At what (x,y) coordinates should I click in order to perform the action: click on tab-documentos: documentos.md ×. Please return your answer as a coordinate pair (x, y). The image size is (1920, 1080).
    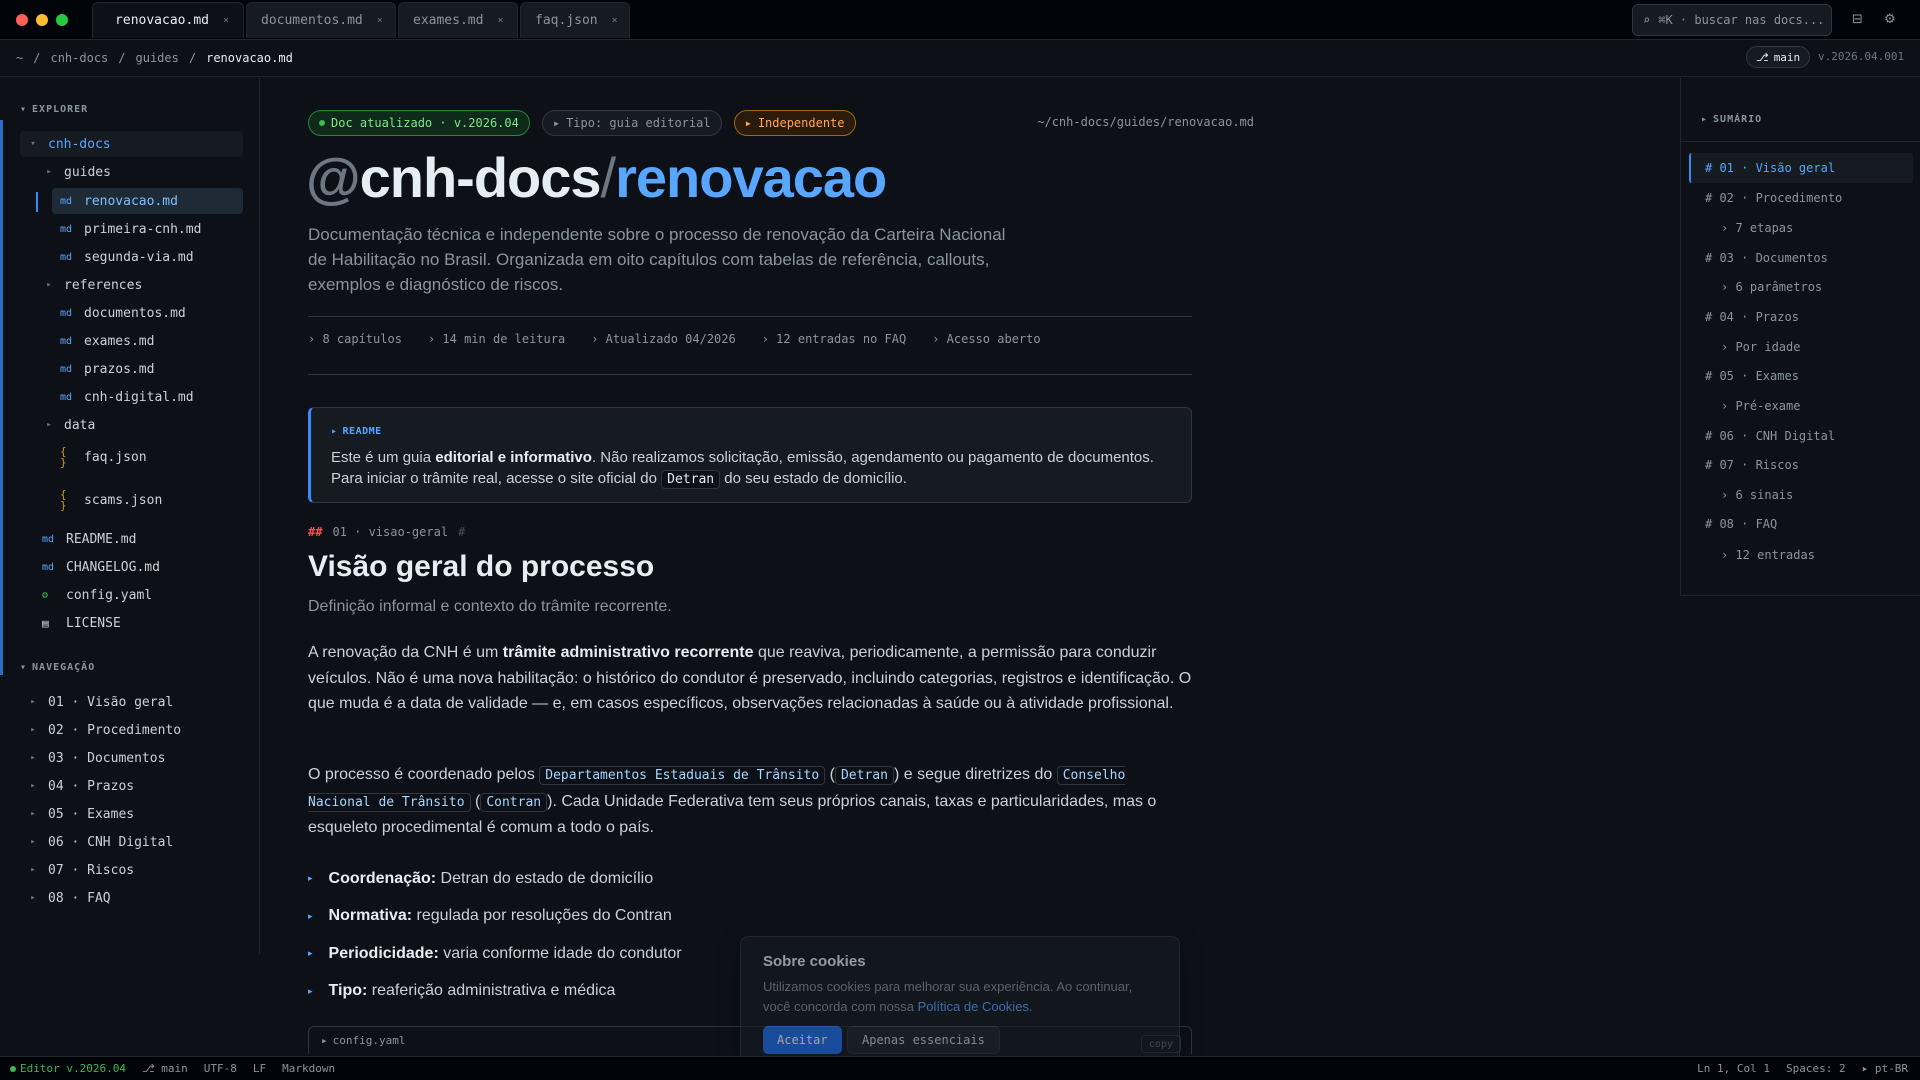
    Looking at the image, I should click on (321, 20).